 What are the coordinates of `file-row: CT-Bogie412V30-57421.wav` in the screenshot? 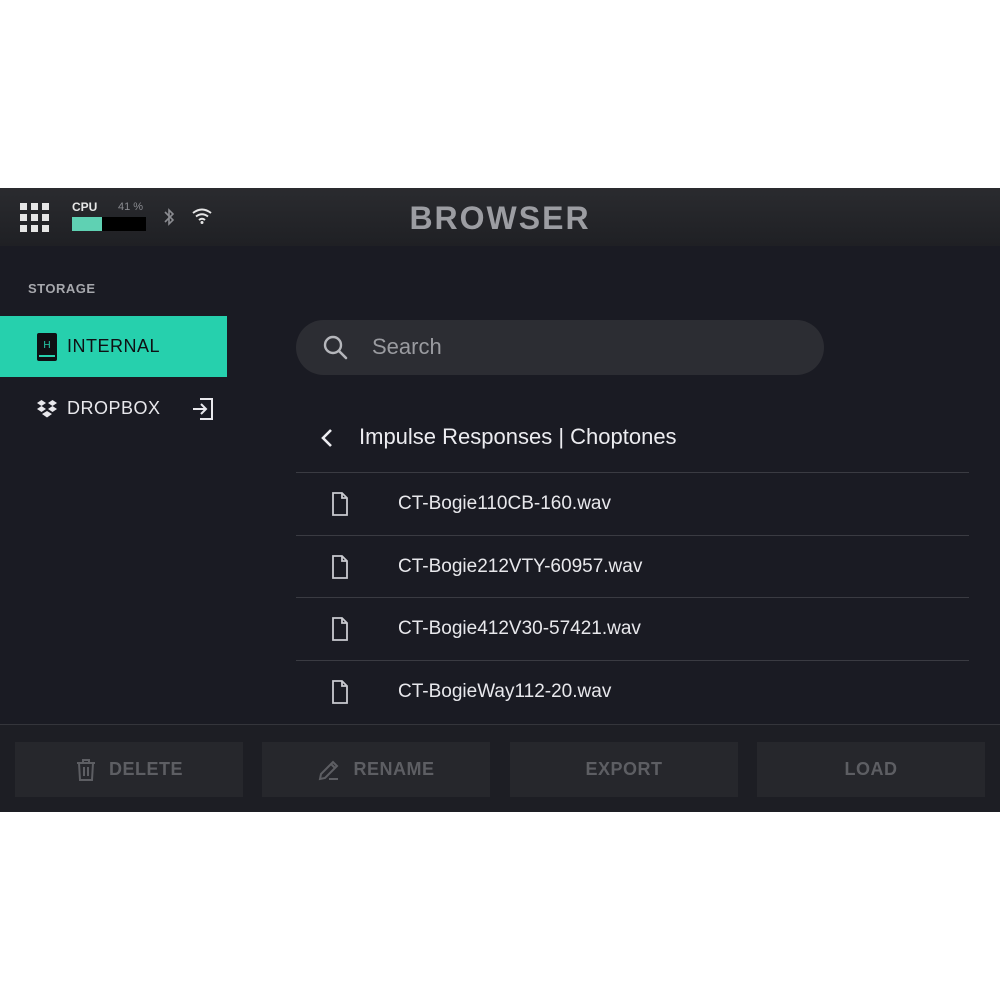 It's located at (632, 628).